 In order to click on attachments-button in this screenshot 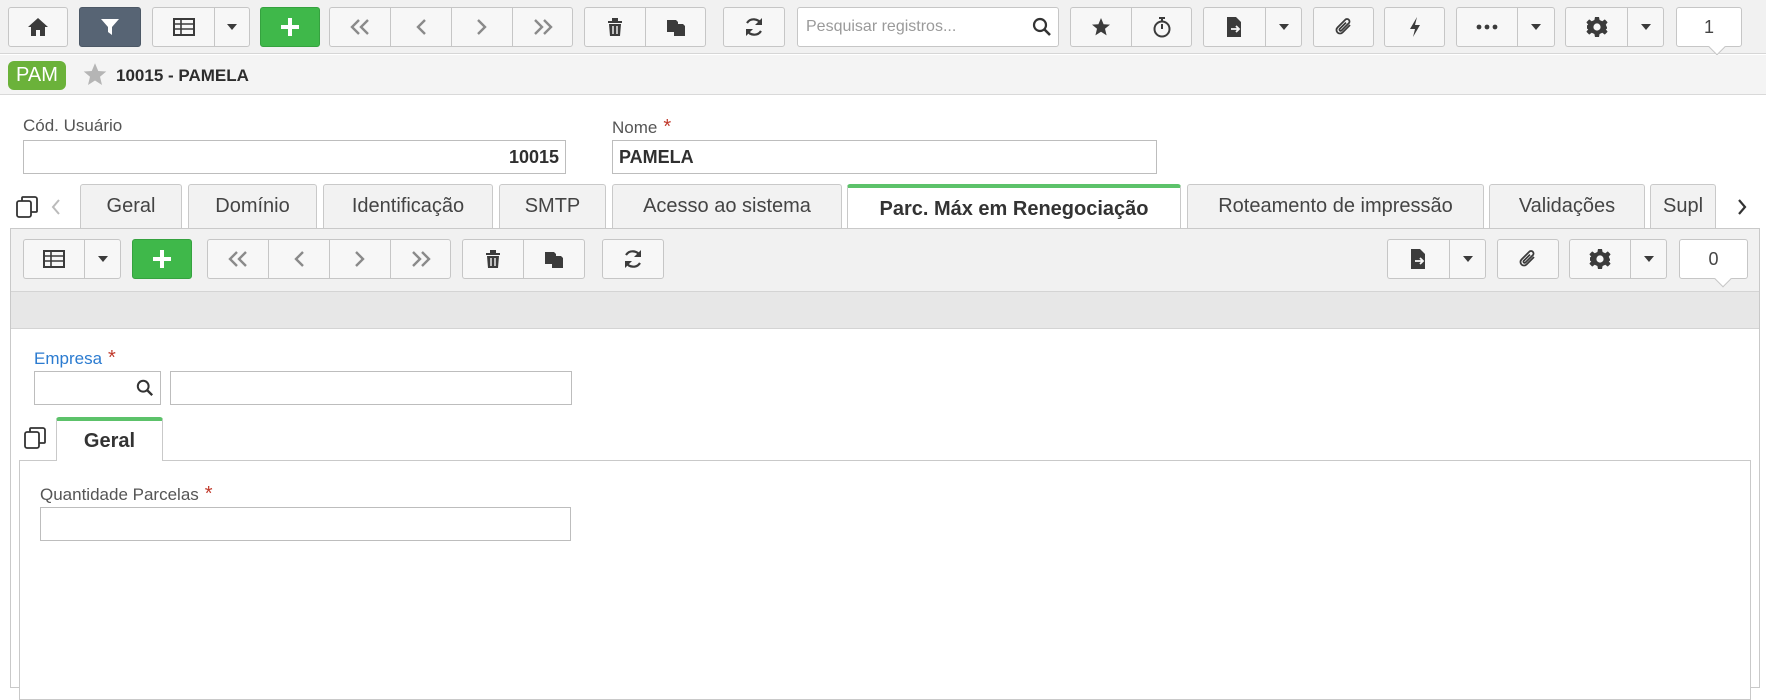, I will do `click(1343, 27)`.